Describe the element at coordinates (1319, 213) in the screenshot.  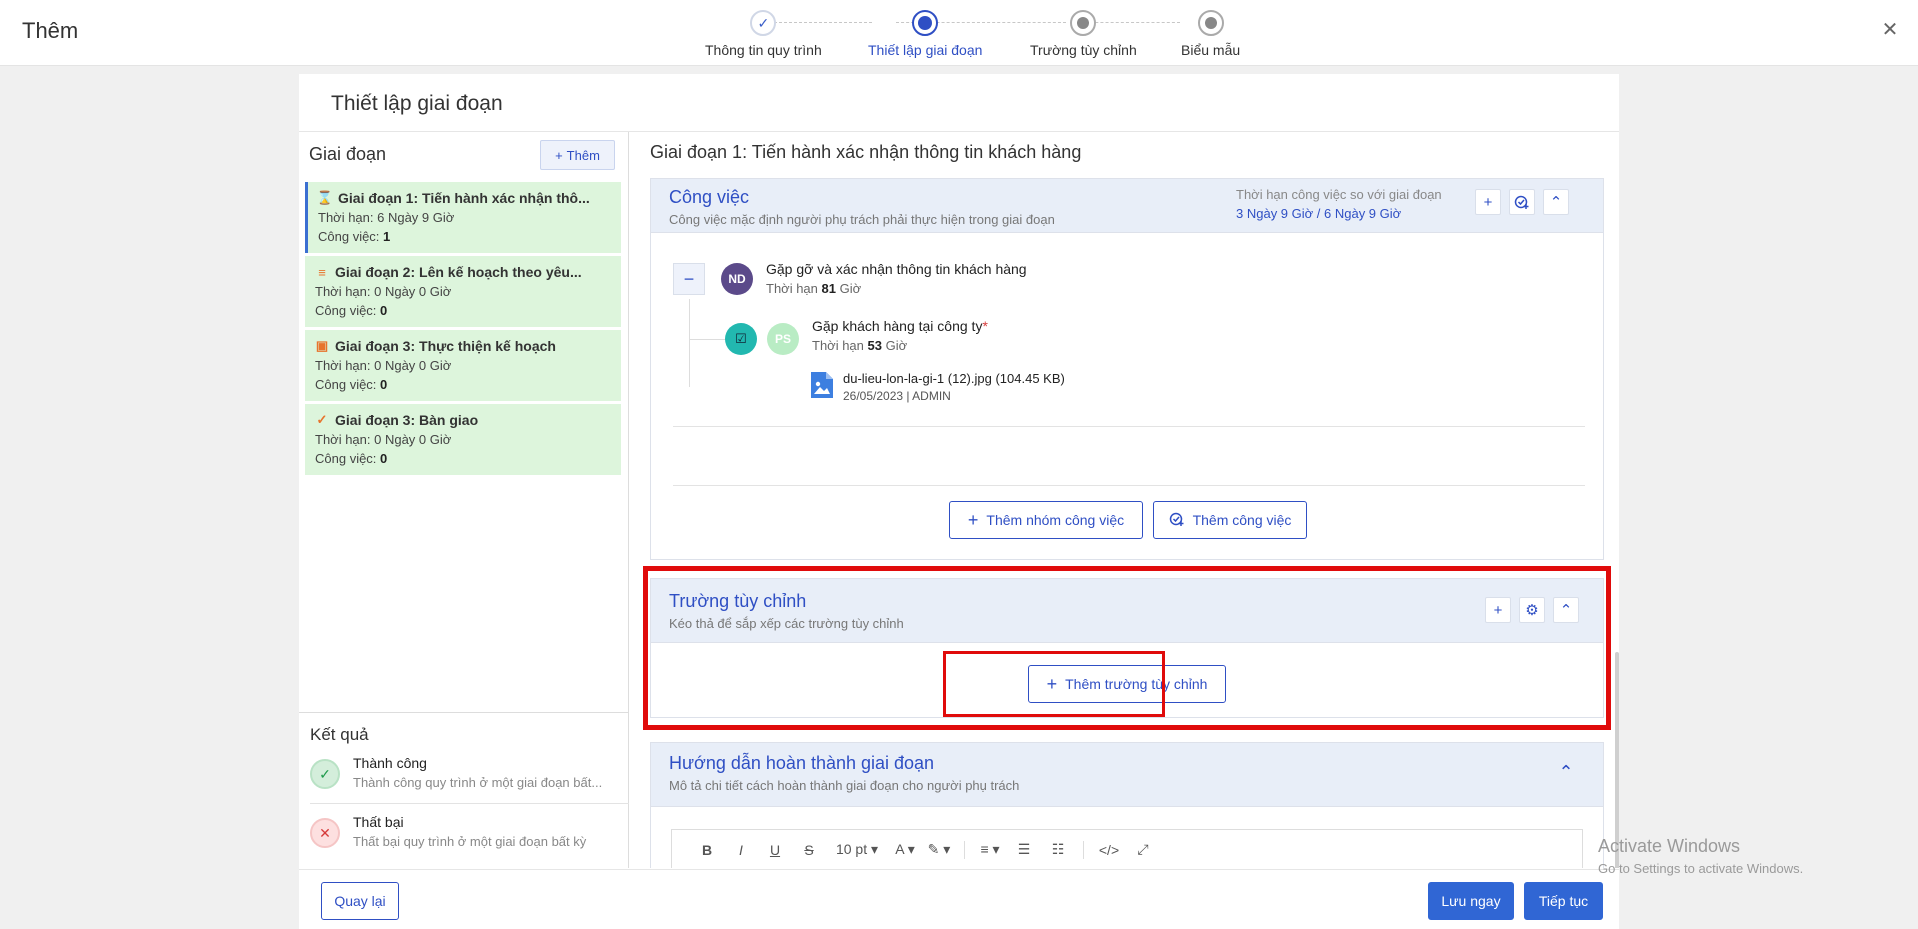
I see `task-deadline-value: 3 Ngày 9 Giờ / 6 Ngày 9 Giờ` at that location.